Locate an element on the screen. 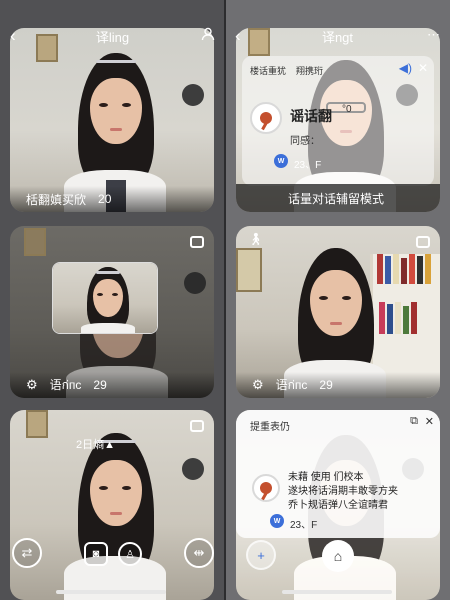 This screenshot has height=600, width=450. left-middle-card: ⚙ 语ก่пс 29 is located at coordinates (112, 312).